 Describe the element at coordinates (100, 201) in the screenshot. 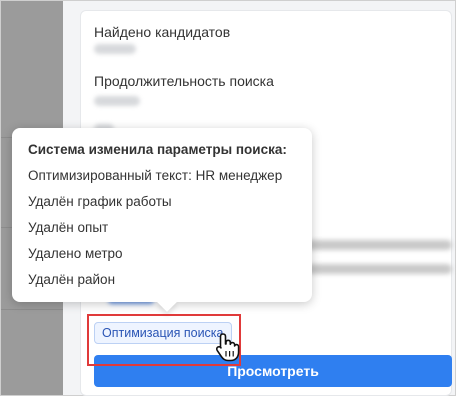

I see `tooltip-item: Удалён график работы` at that location.